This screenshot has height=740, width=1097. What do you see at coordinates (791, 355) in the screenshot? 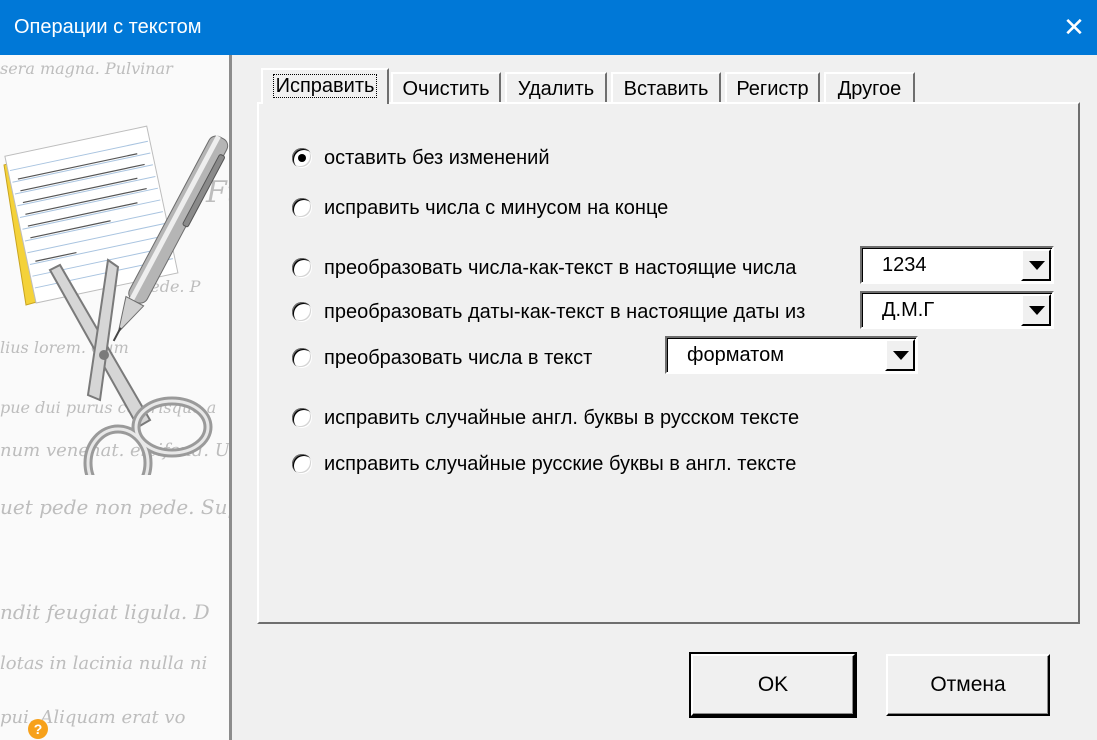
I see `text-mode-select: форматом` at bounding box center [791, 355].